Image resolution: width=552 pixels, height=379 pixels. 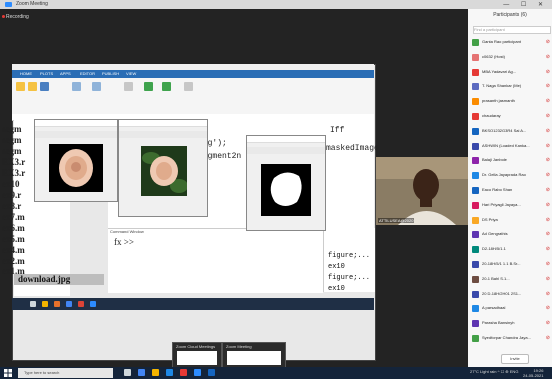 I want to click on open-icon, so click(x=32, y=86).